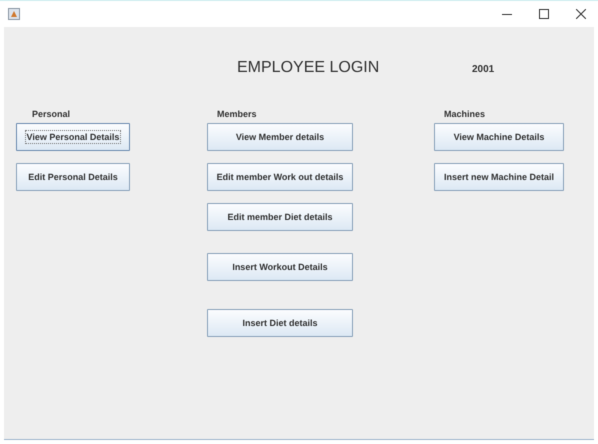 This screenshot has width=598, height=444. I want to click on close-icon, so click(581, 14).